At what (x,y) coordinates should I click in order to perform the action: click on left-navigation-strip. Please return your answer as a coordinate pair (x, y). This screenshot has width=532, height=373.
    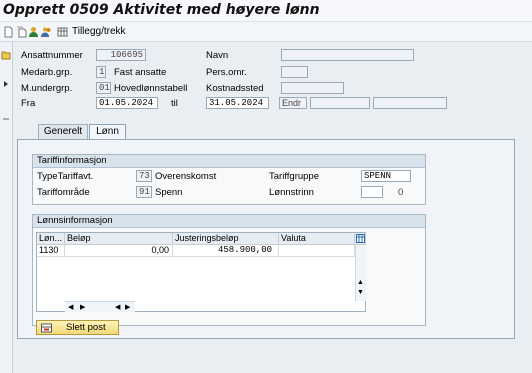
    Looking at the image, I should click on (6, 207).